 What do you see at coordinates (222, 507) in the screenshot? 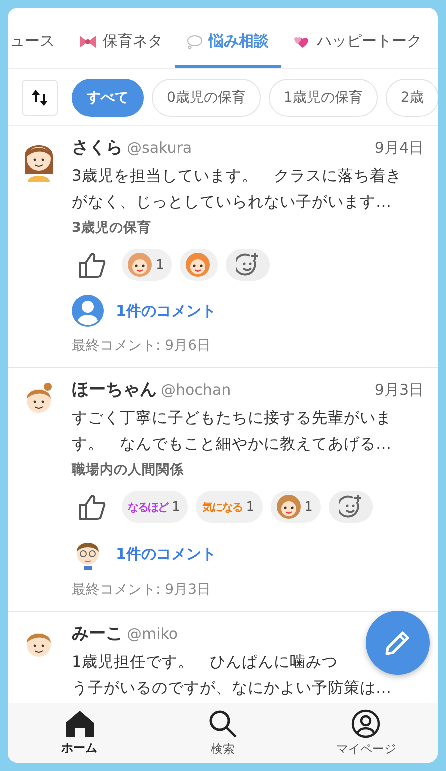
I see `sticker-text: 気になる` at bounding box center [222, 507].